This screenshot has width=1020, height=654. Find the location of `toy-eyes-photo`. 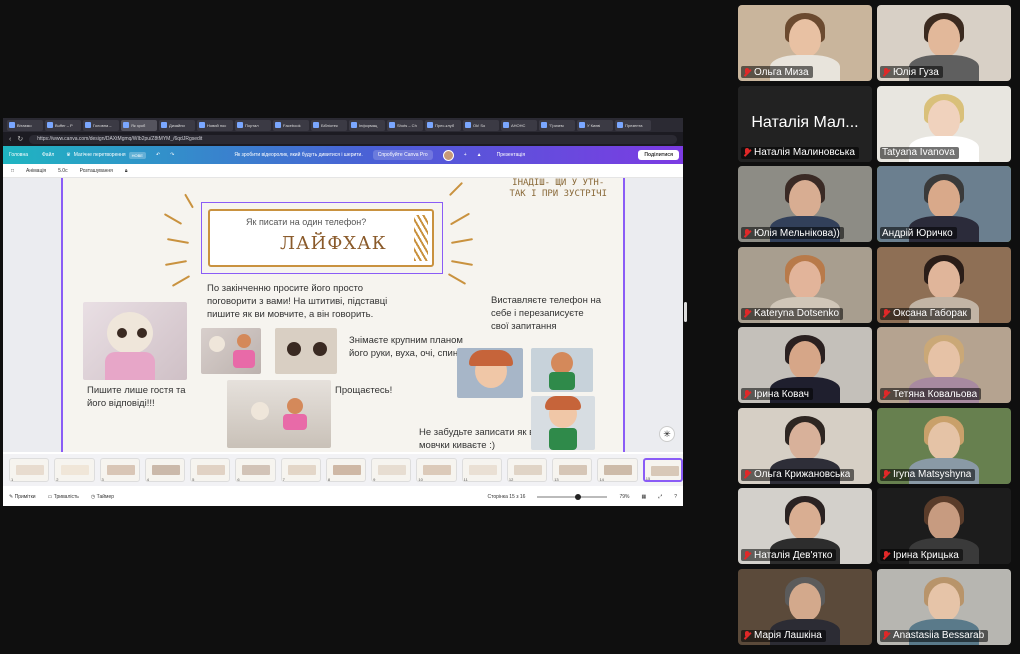

toy-eyes-photo is located at coordinates (306, 351).